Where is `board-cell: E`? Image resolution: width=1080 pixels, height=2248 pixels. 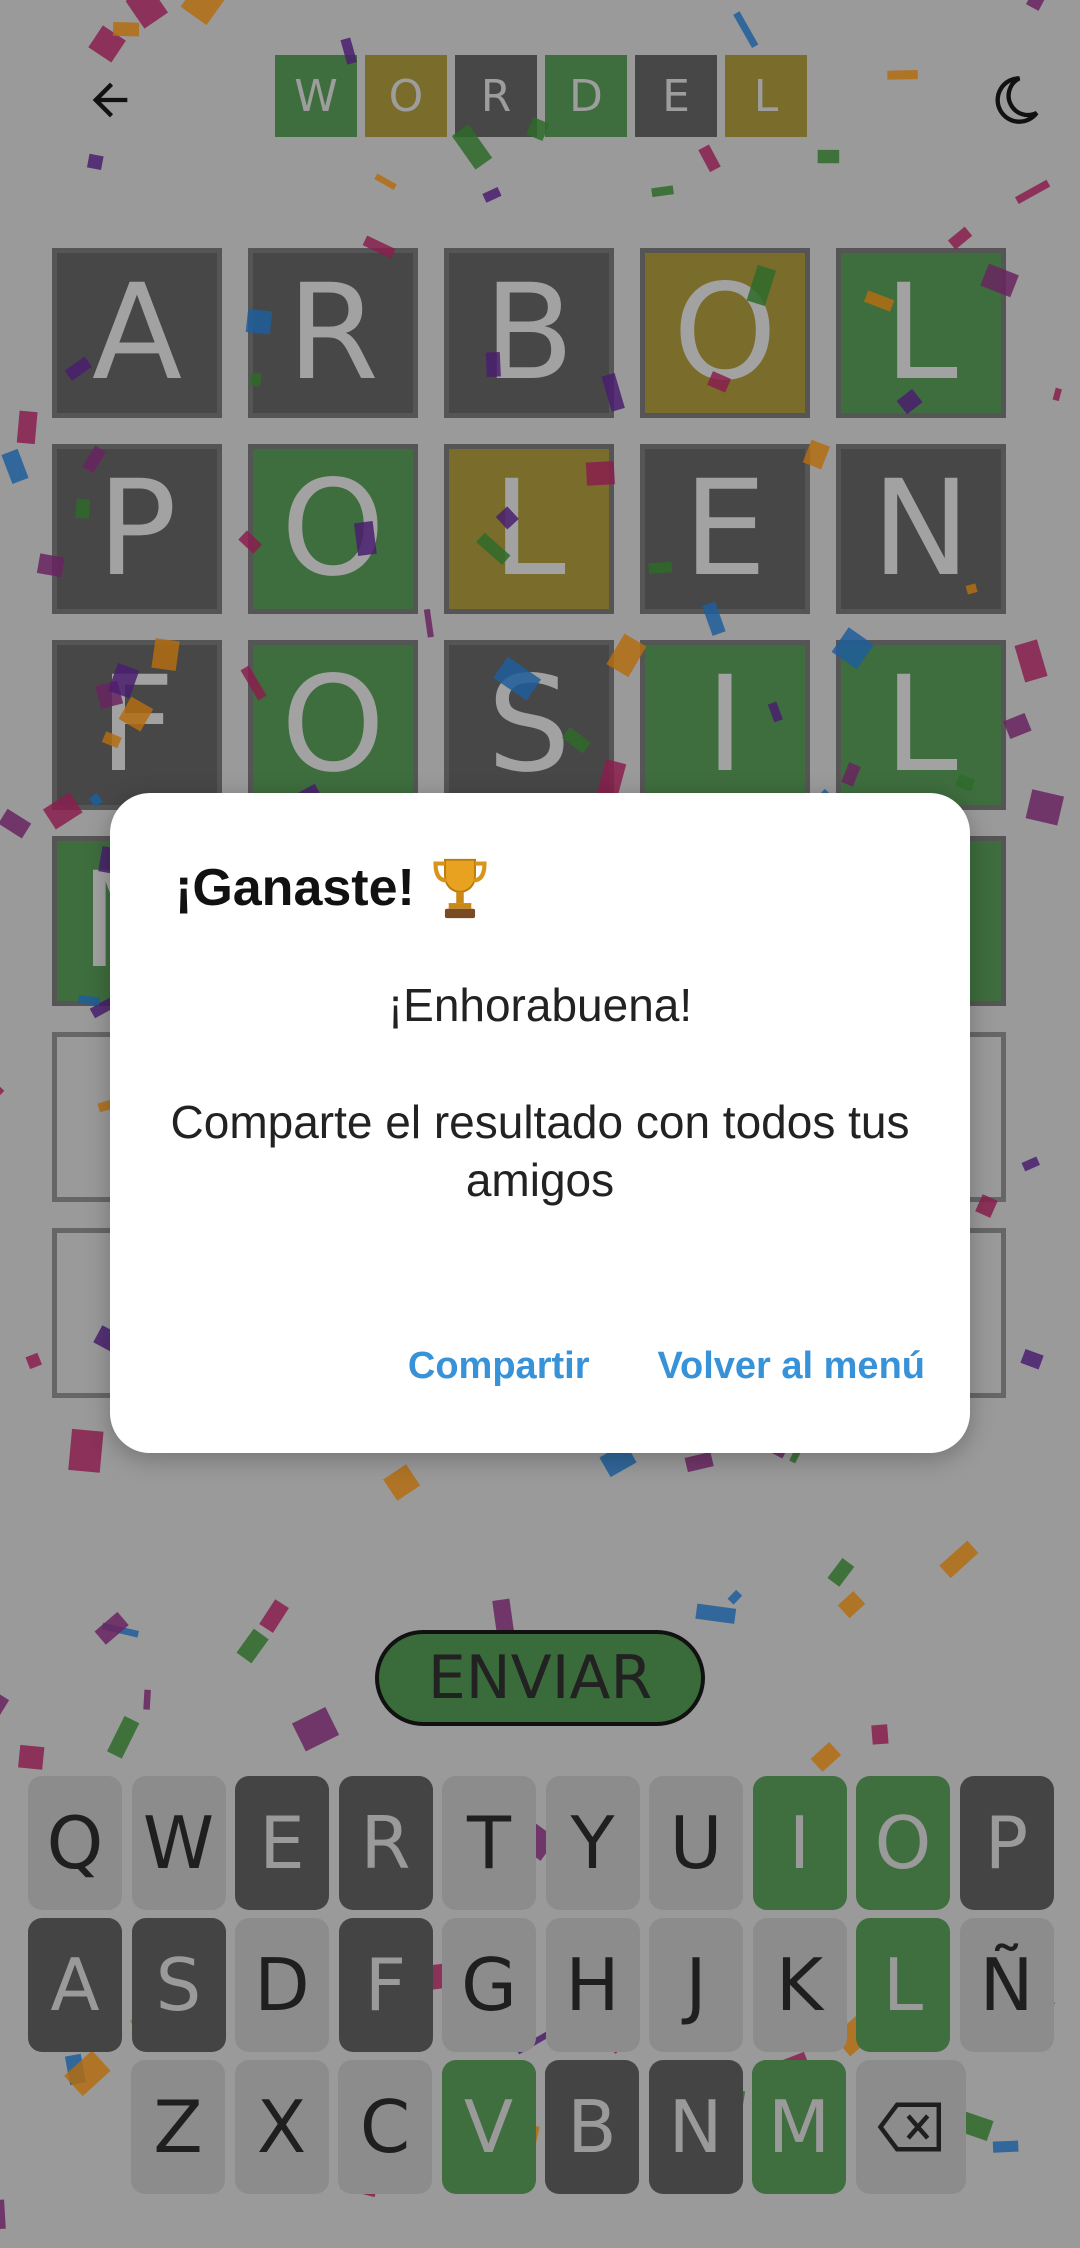
board-cell: E is located at coordinates (725, 529).